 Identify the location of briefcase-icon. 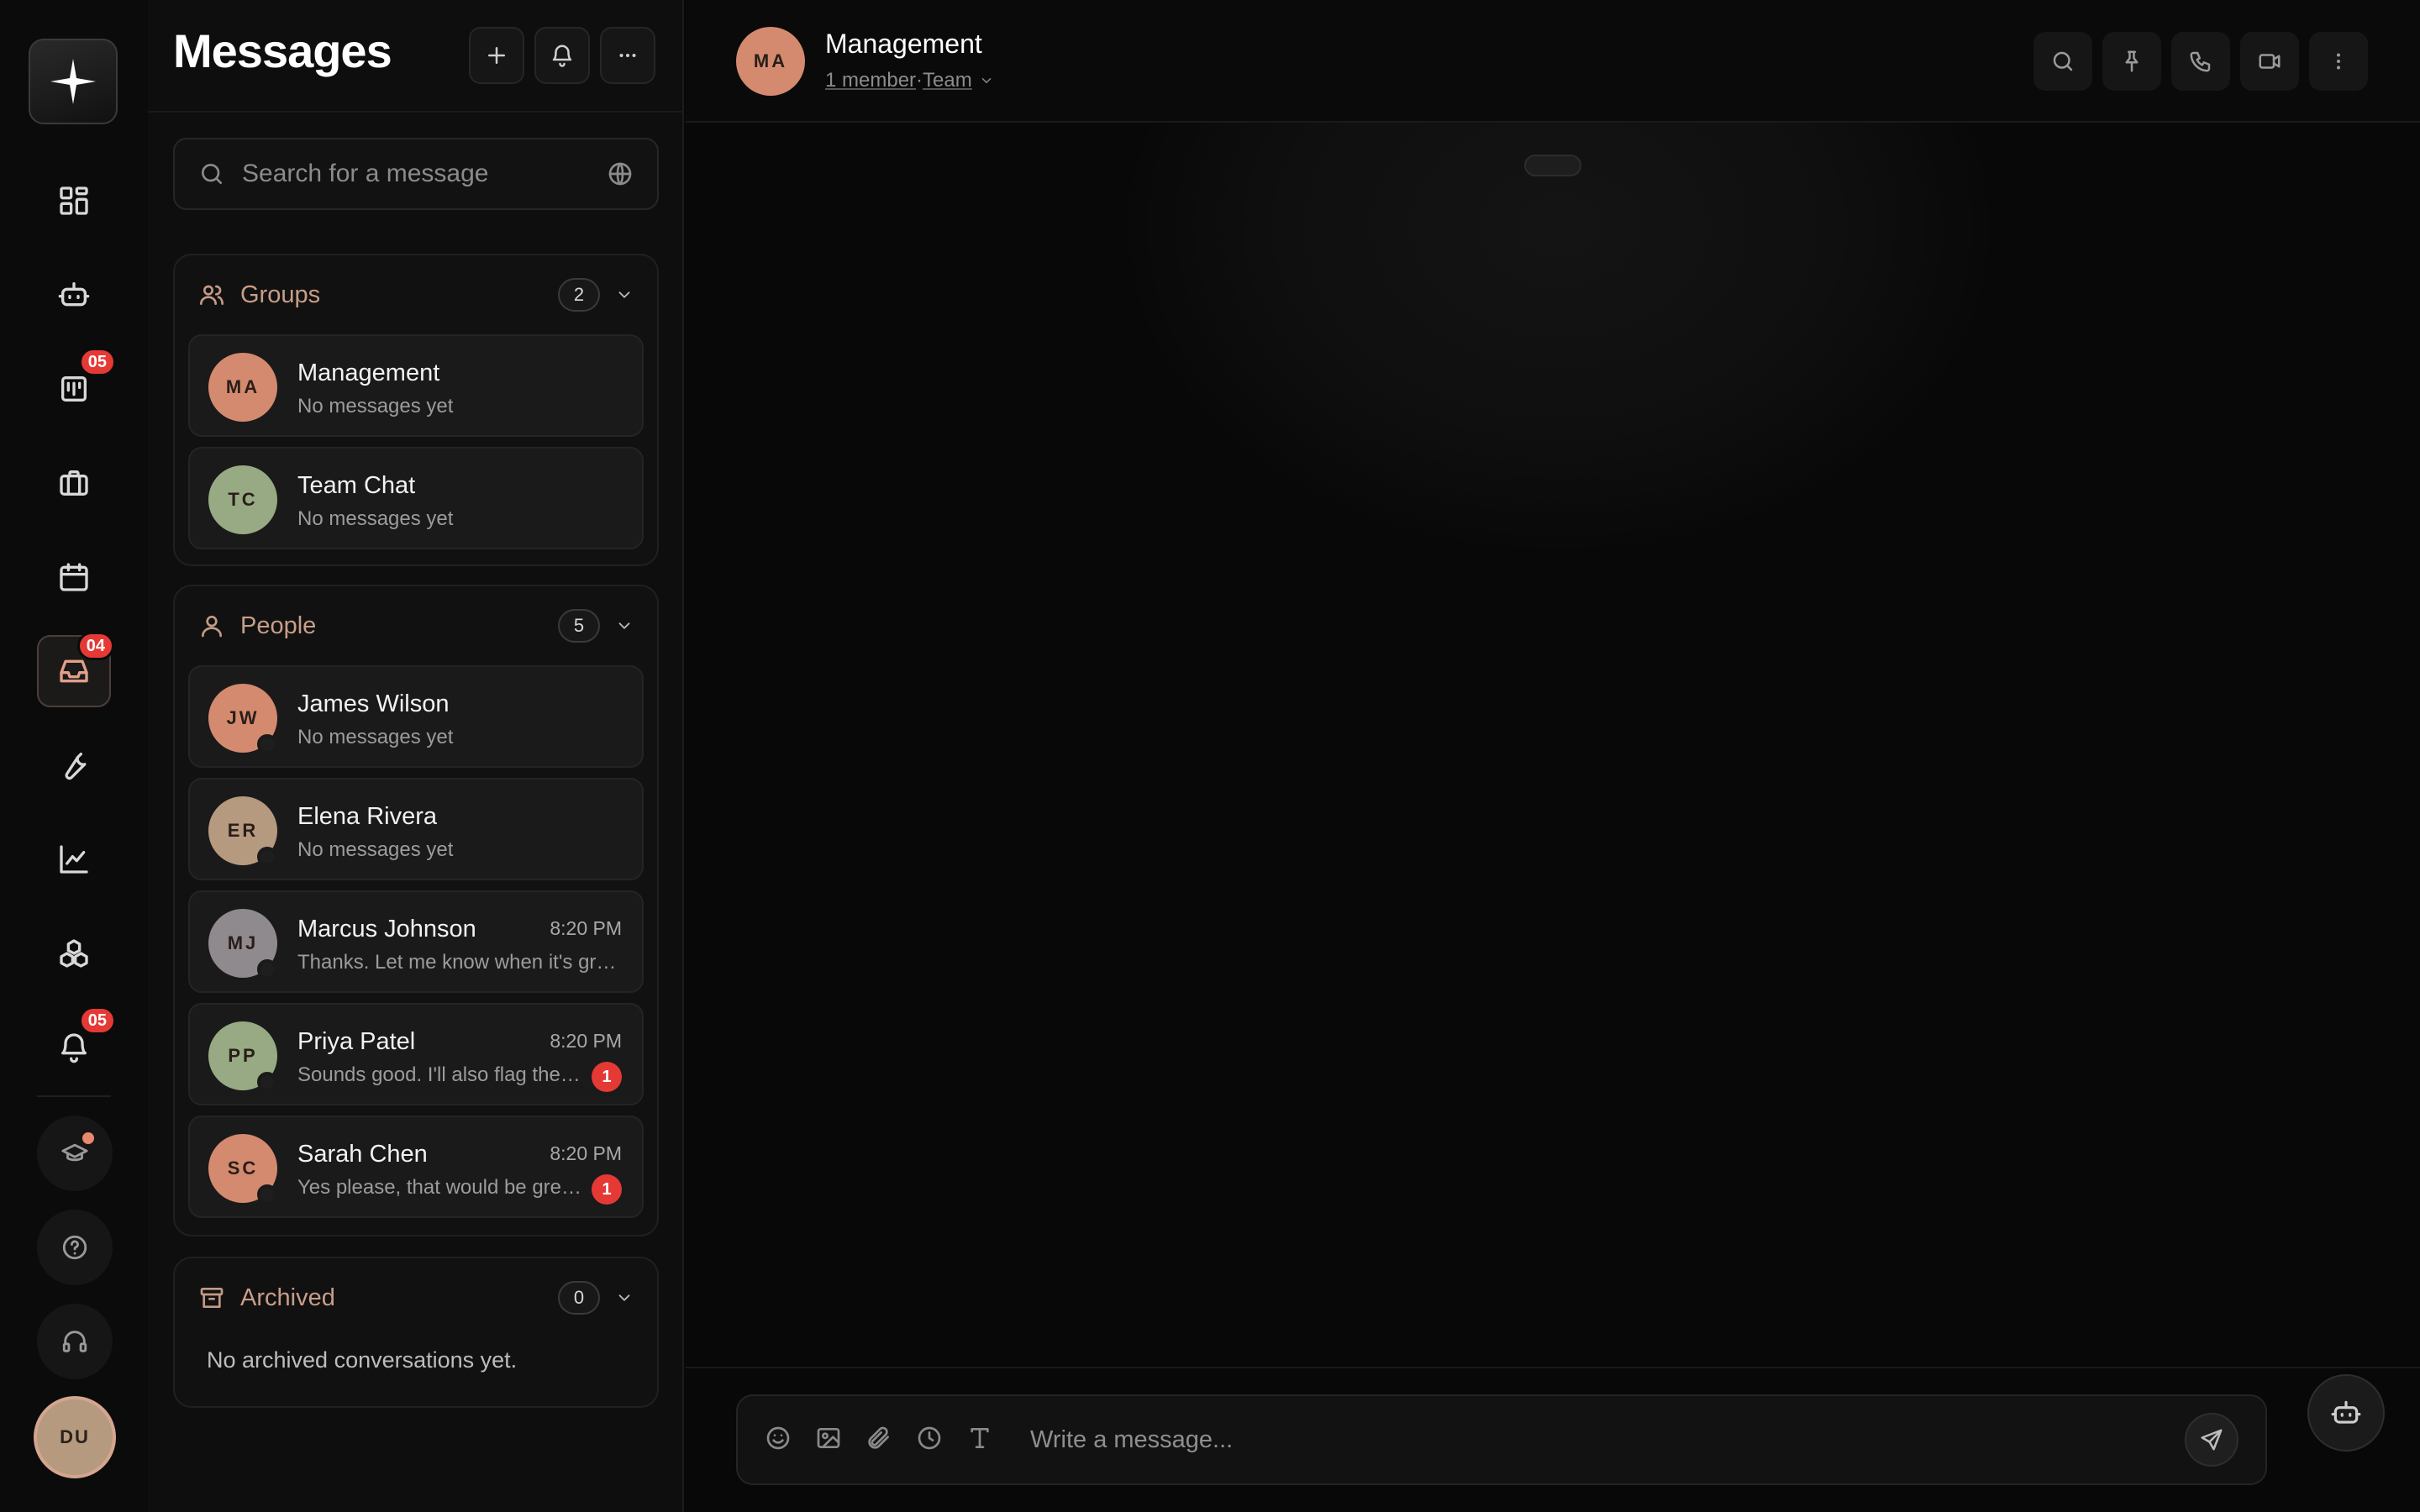
(74, 483).